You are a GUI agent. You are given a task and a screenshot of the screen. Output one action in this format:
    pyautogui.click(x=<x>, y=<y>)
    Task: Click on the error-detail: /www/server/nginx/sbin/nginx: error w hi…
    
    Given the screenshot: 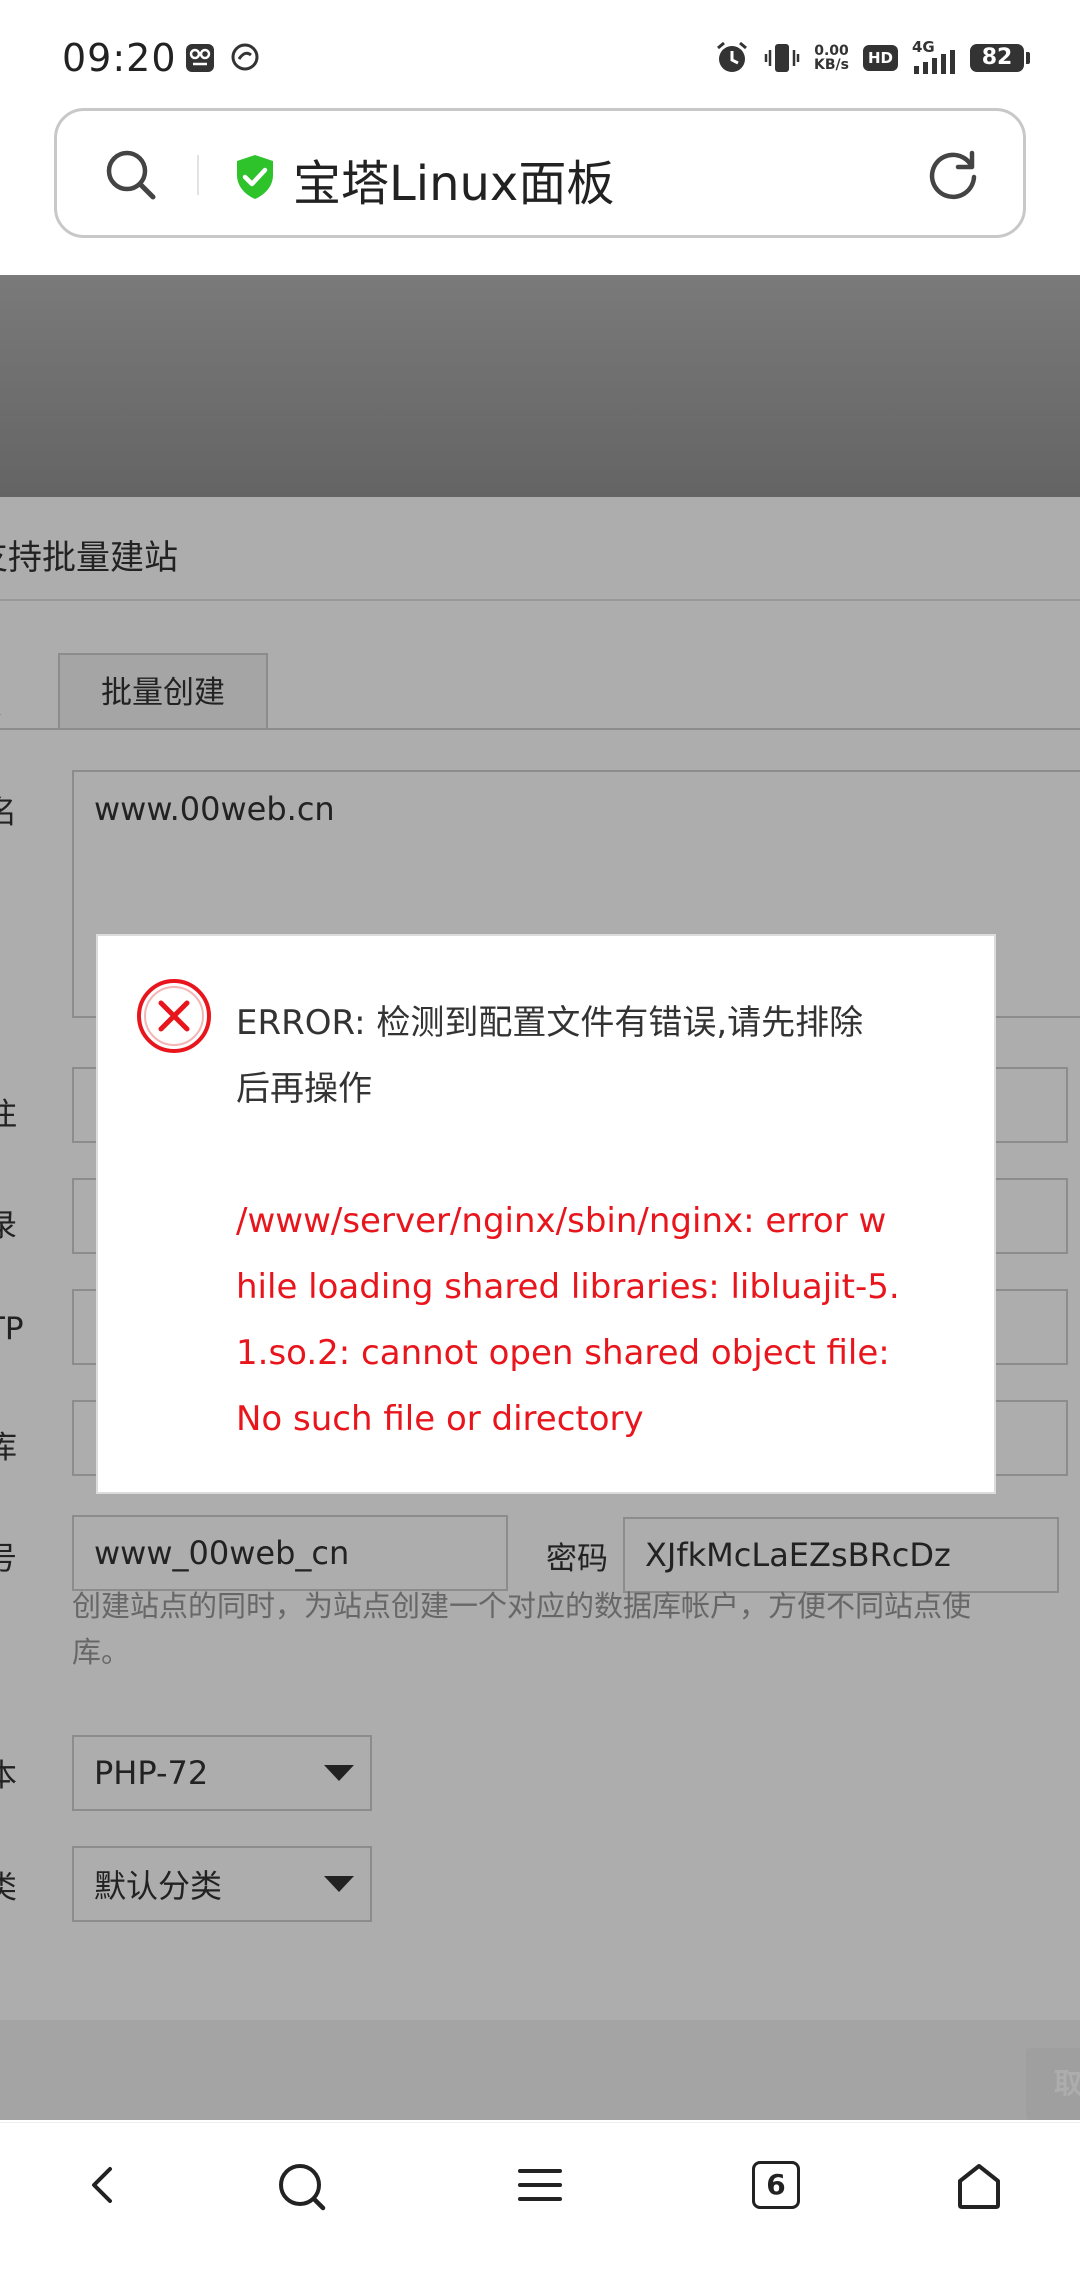 What is the action you would take?
    pyautogui.click(x=606, y=1320)
    